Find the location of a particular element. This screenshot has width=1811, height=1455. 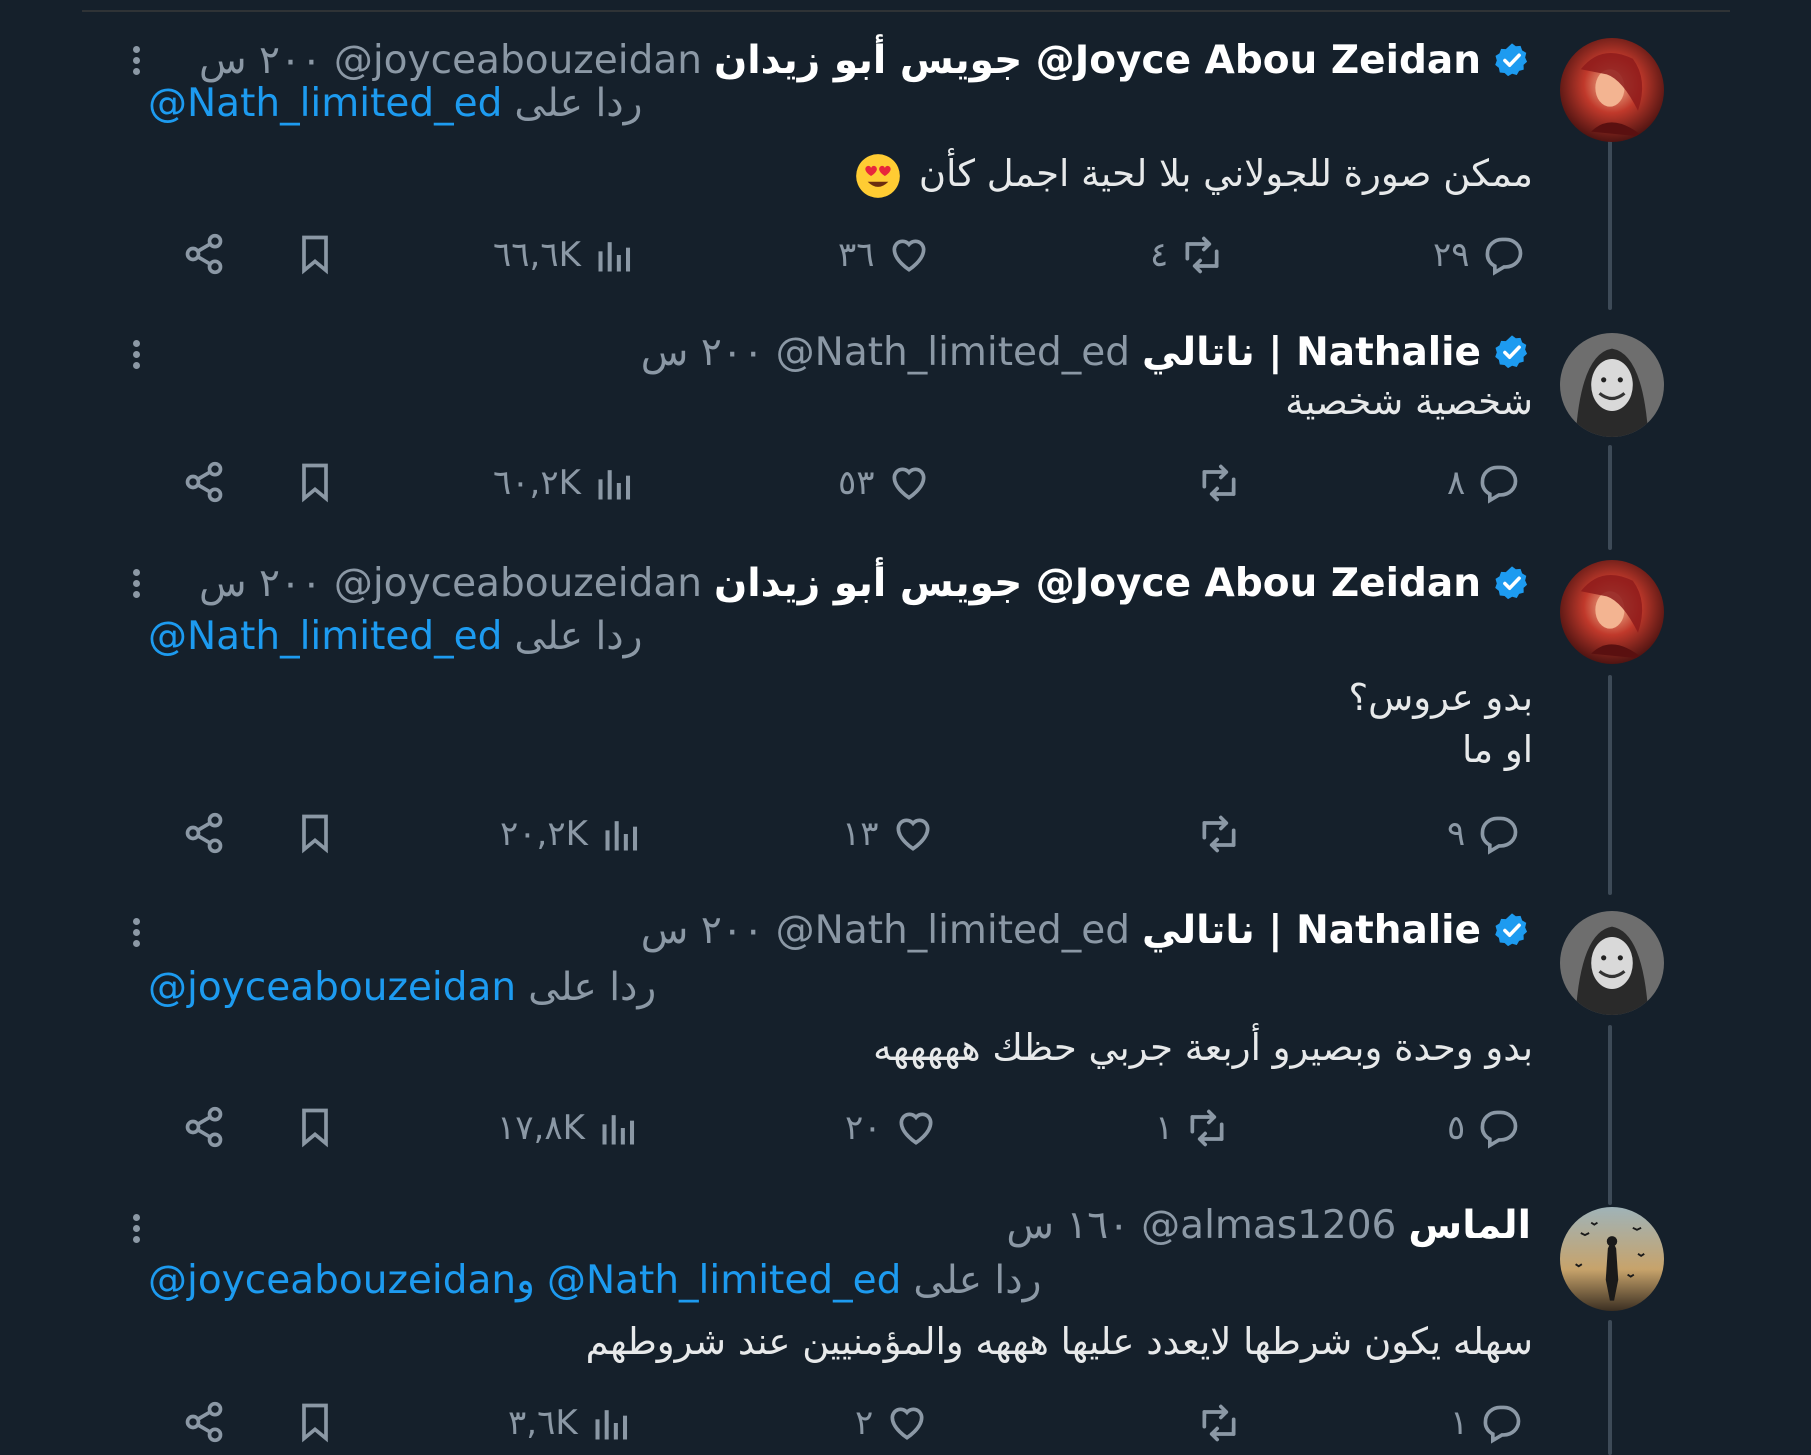

heart-eyes-emoji-icon is located at coordinates (878, 175).